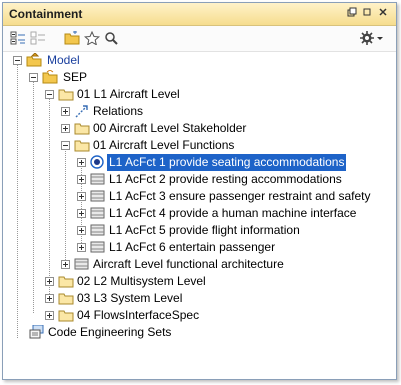  What do you see at coordinates (82, 111) in the screenshot?
I see `relations-icon` at bounding box center [82, 111].